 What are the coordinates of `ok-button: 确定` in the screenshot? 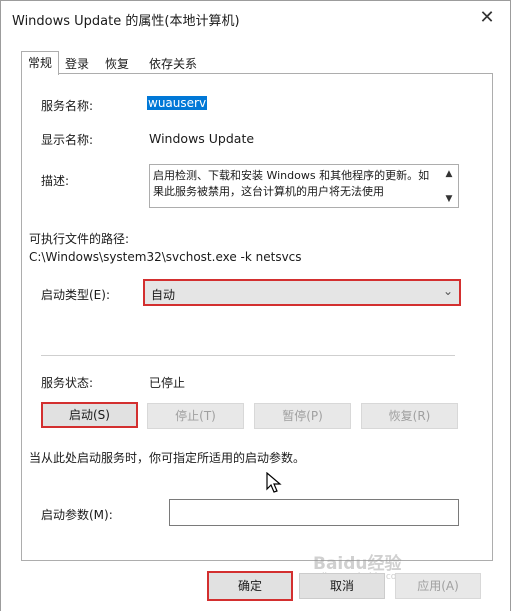 It's located at (250, 586).